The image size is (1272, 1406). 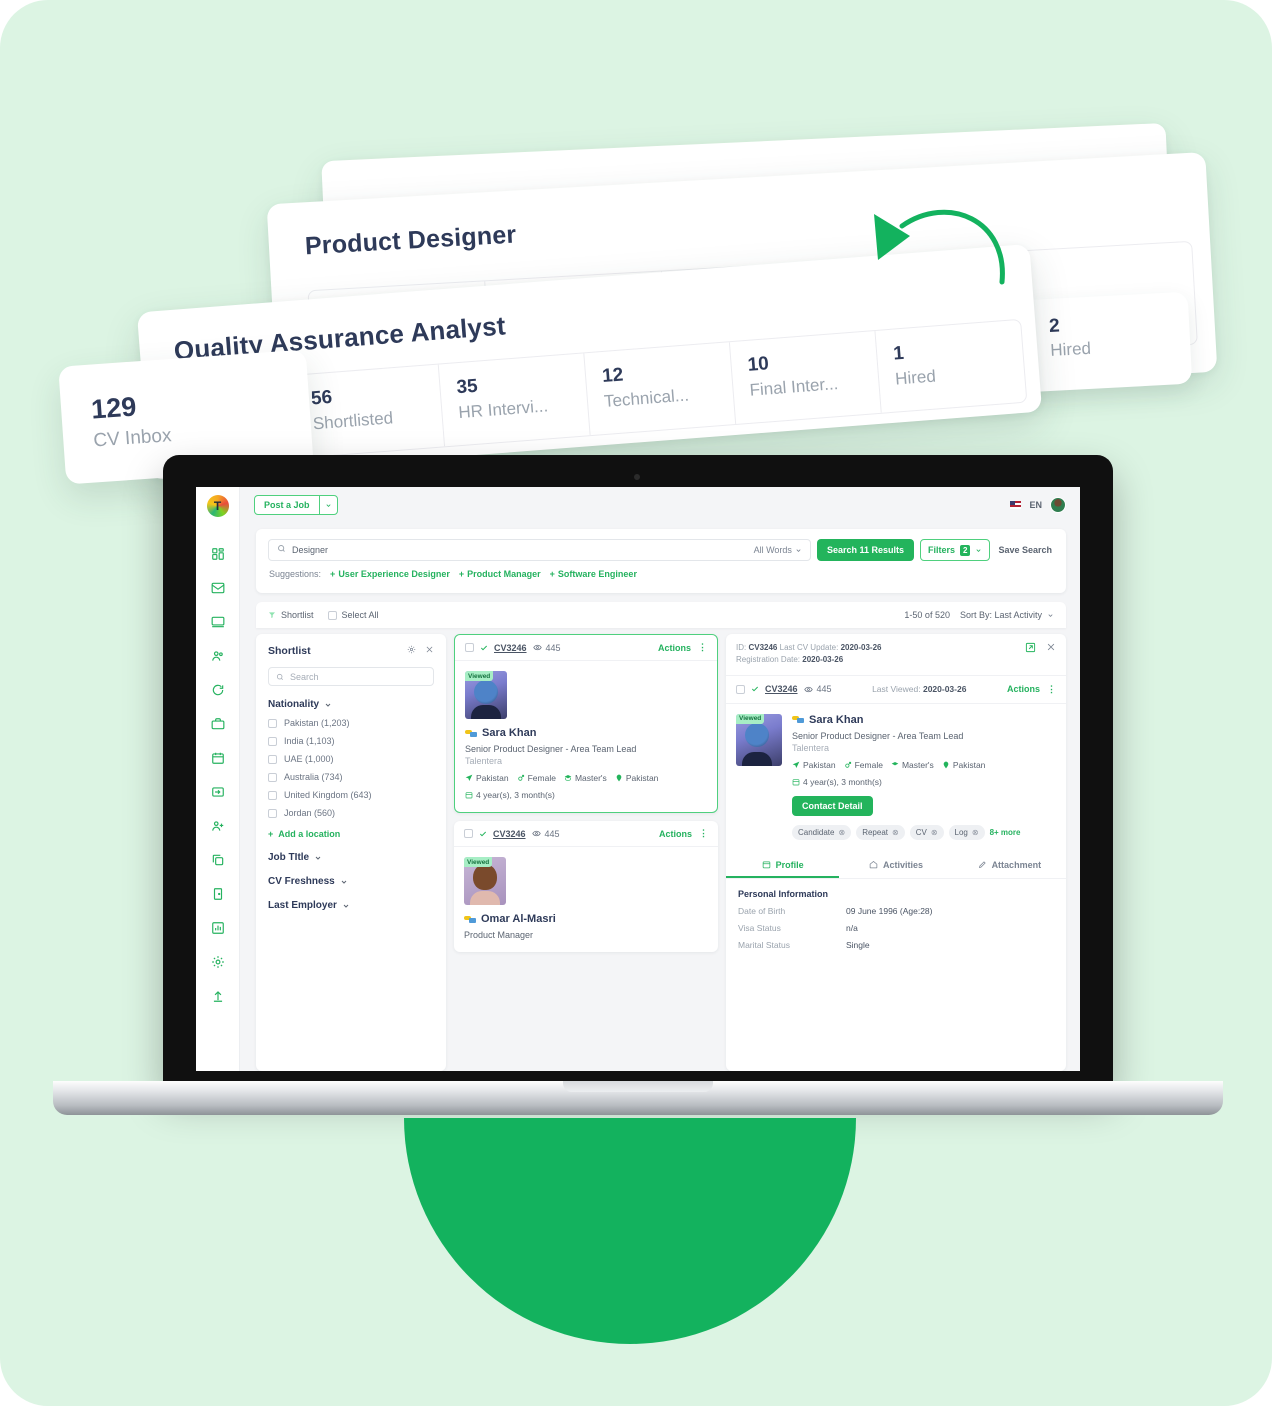 I want to click on detail-cv-id: CV3246, so click(x=781, y=689).